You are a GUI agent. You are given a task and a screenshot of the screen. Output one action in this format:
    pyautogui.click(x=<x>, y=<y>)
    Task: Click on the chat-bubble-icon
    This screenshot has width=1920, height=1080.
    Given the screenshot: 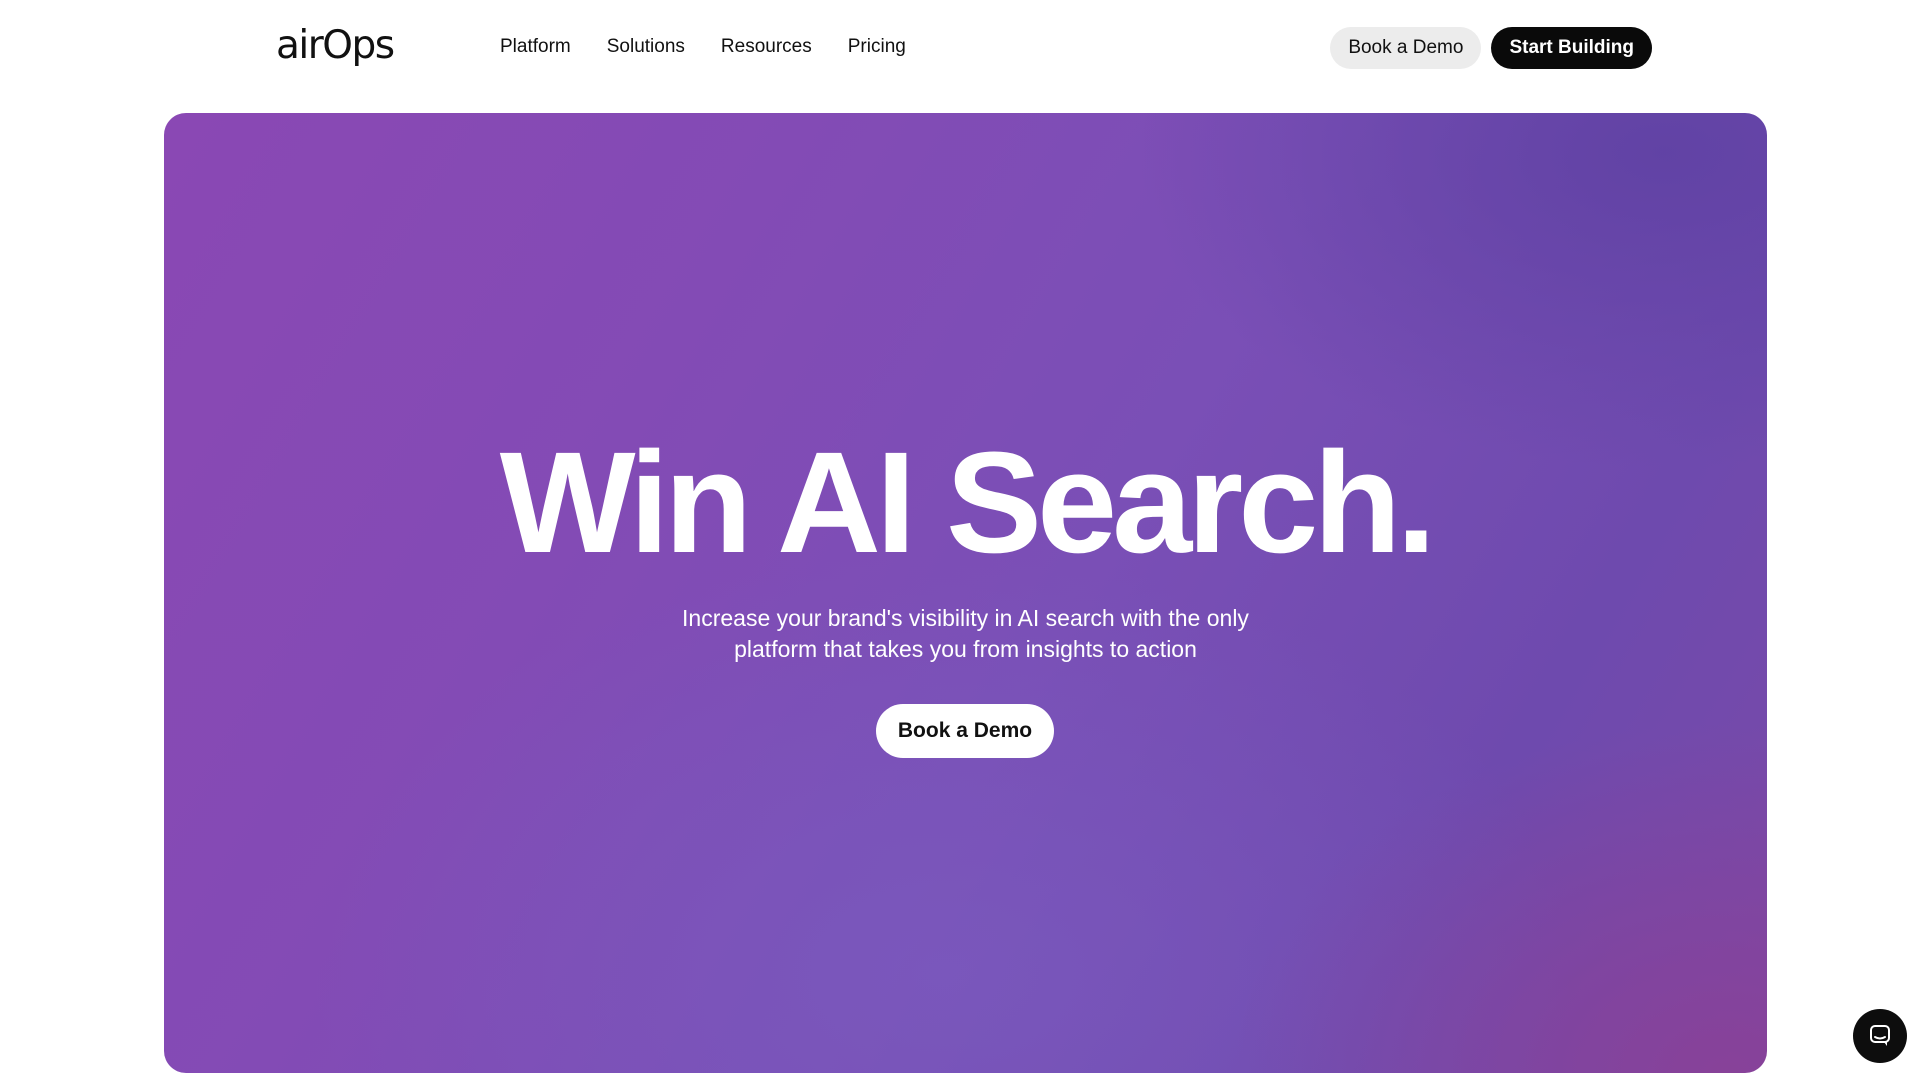 What is the action you would take?
    pyautogui.click(x=1880, y=1035)
    